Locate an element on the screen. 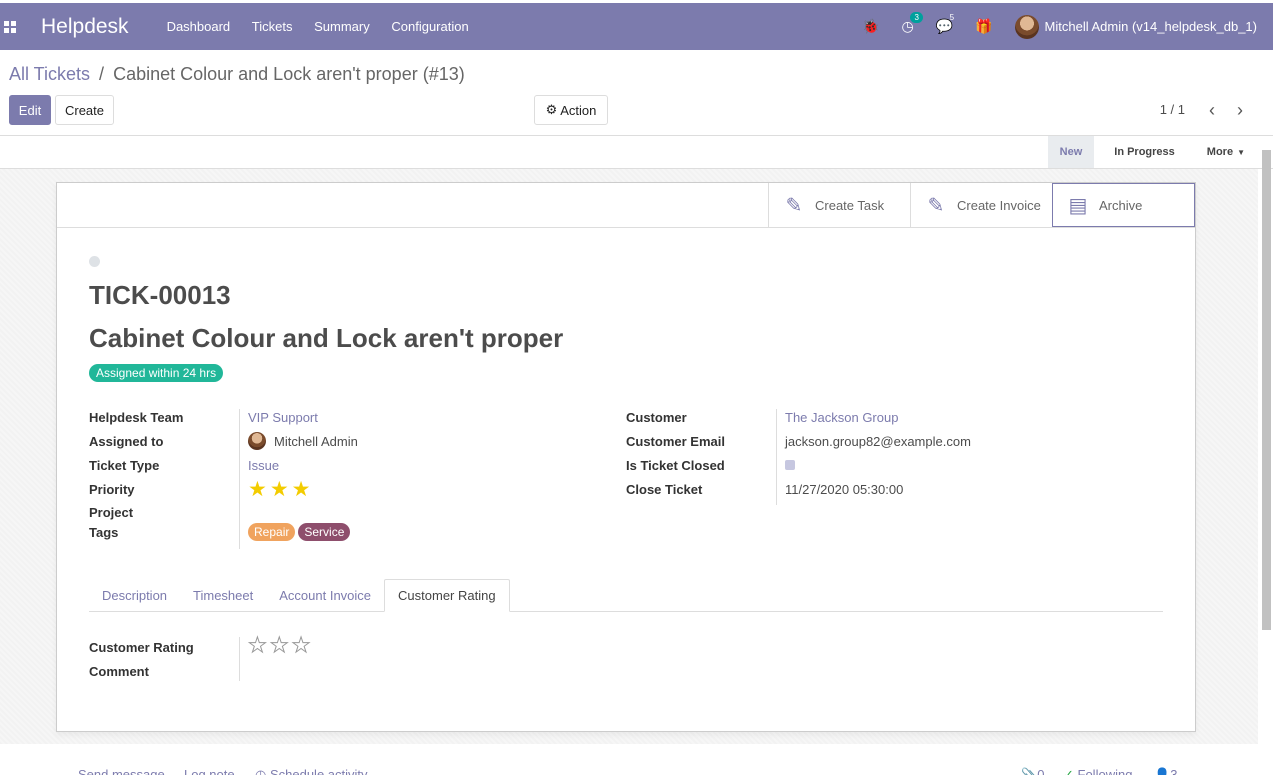 The width and height of the screenshot is (1273, 775). rating-stars: ★ ★ ★ is located at coordinates (280, 645).